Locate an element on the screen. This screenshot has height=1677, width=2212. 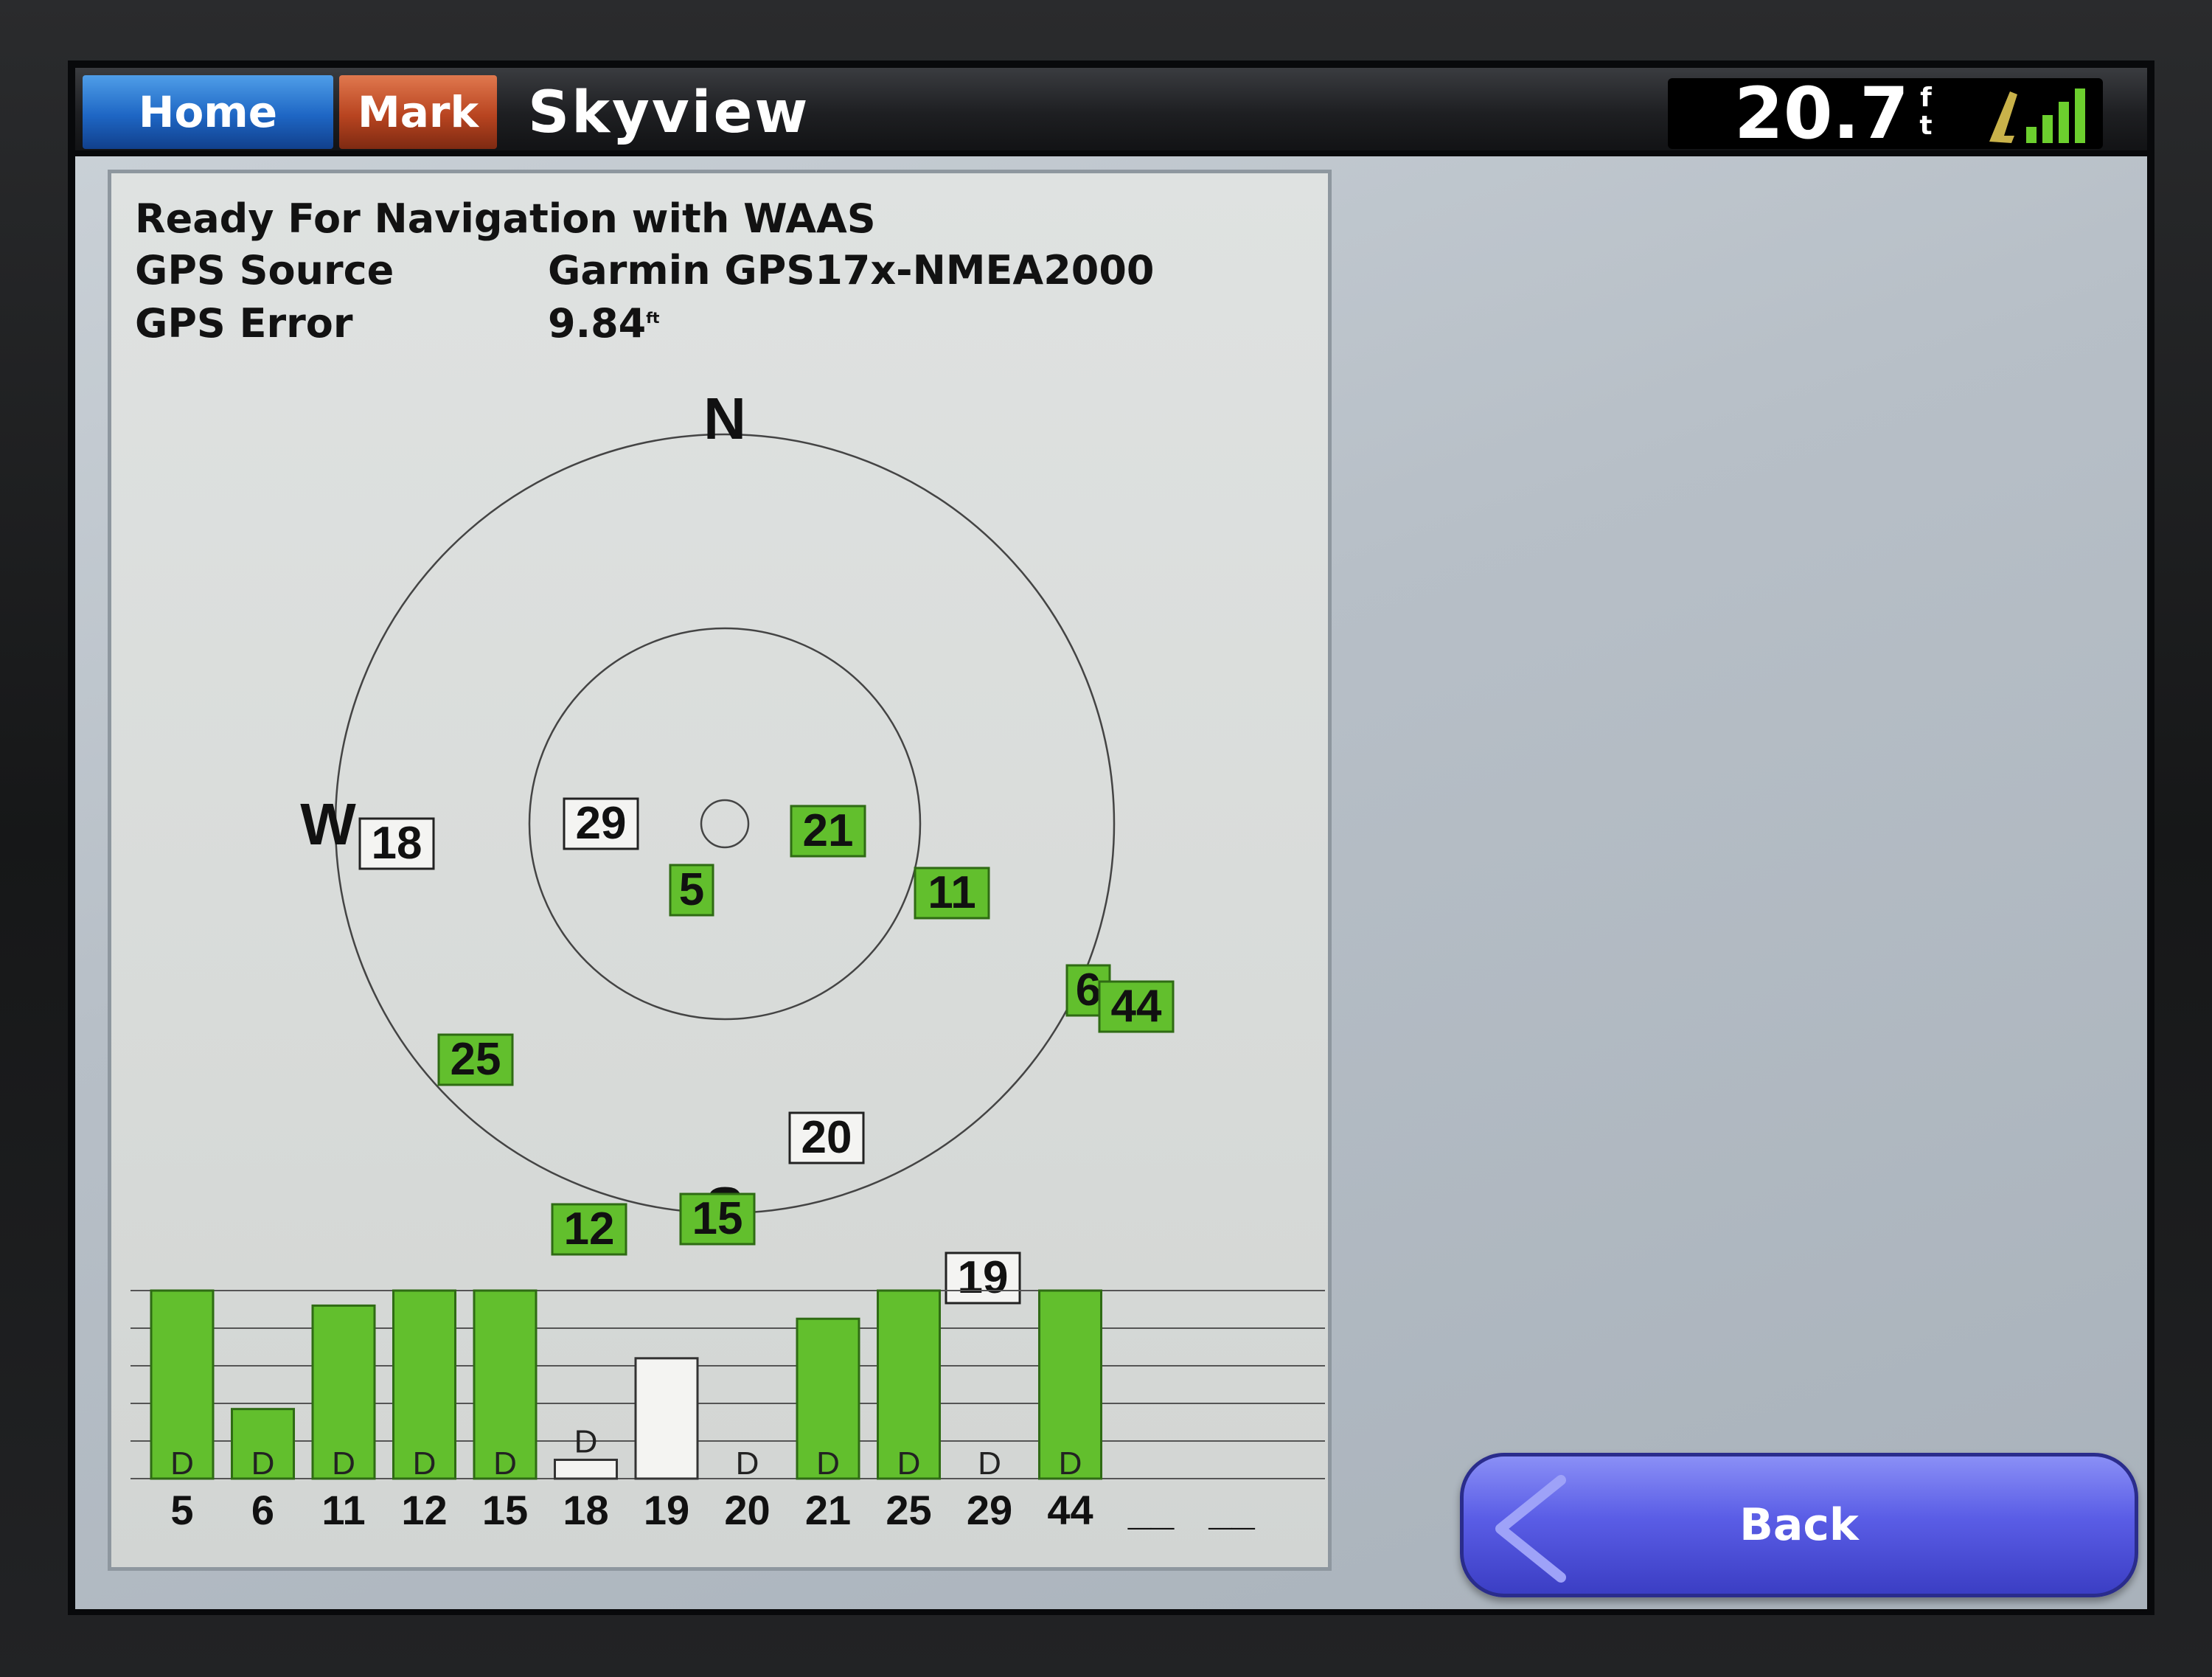
back-label: Back is located at coordinates (1799, 1525).